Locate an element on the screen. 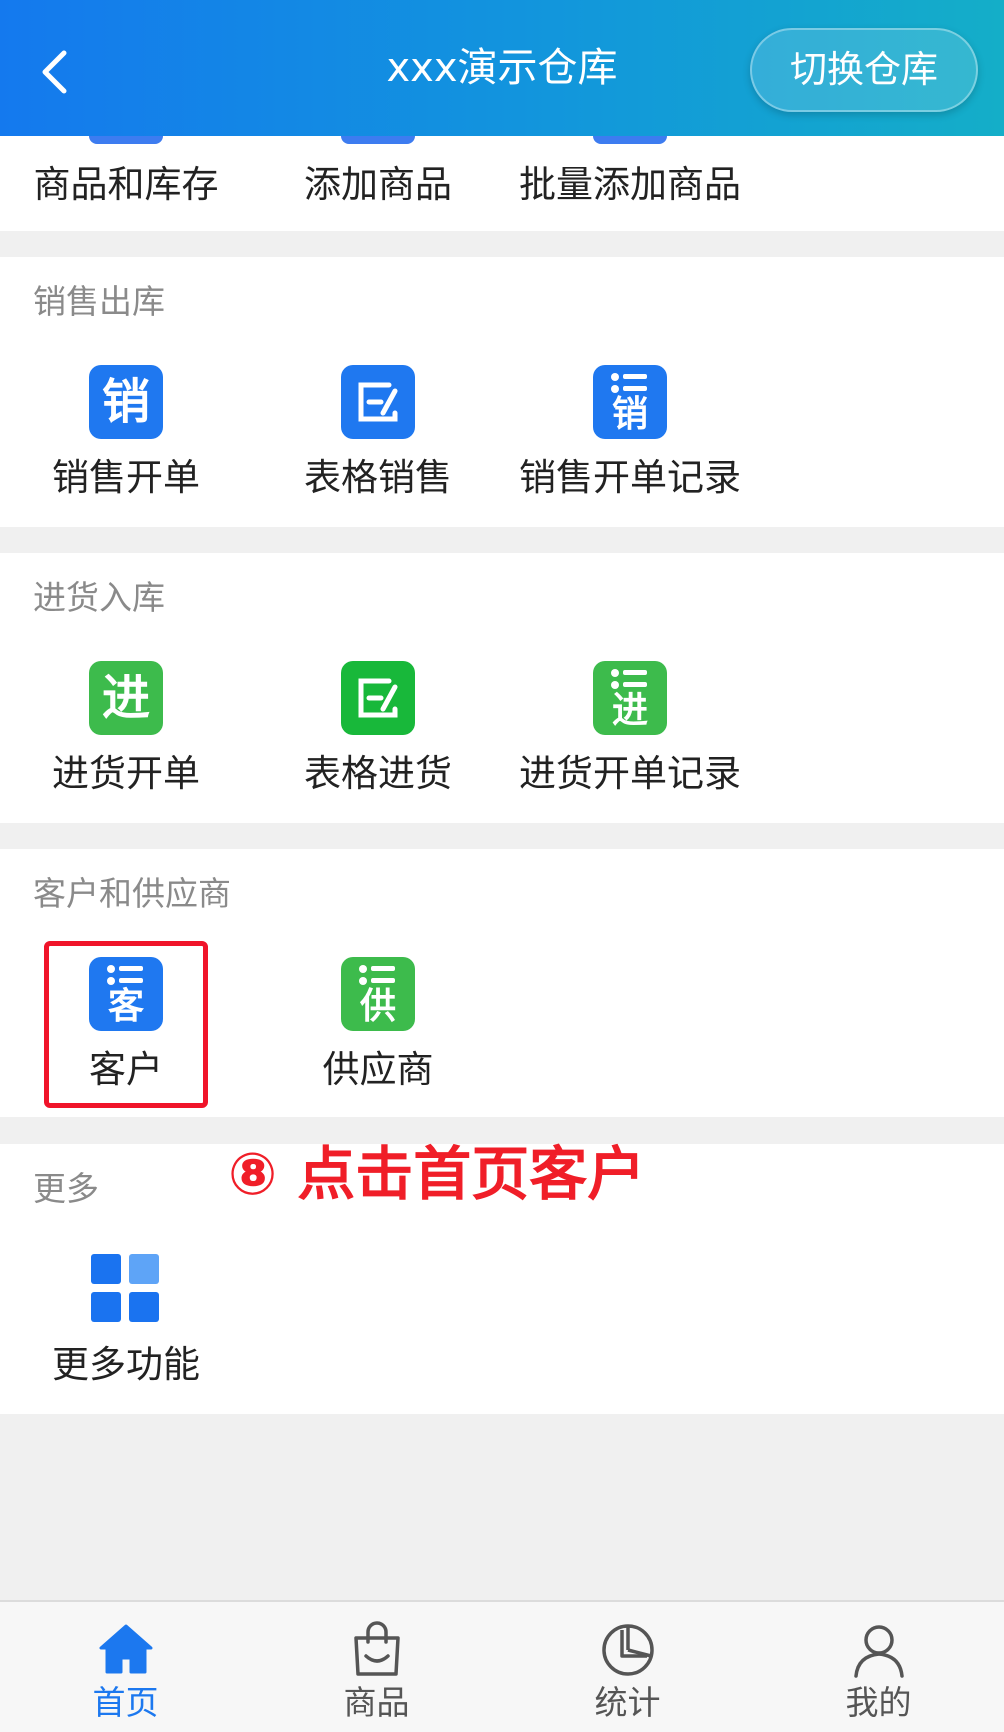 This screenshot has width=1004, height=1732. item-label: 销售开单 is located at coordinates (126, 477).